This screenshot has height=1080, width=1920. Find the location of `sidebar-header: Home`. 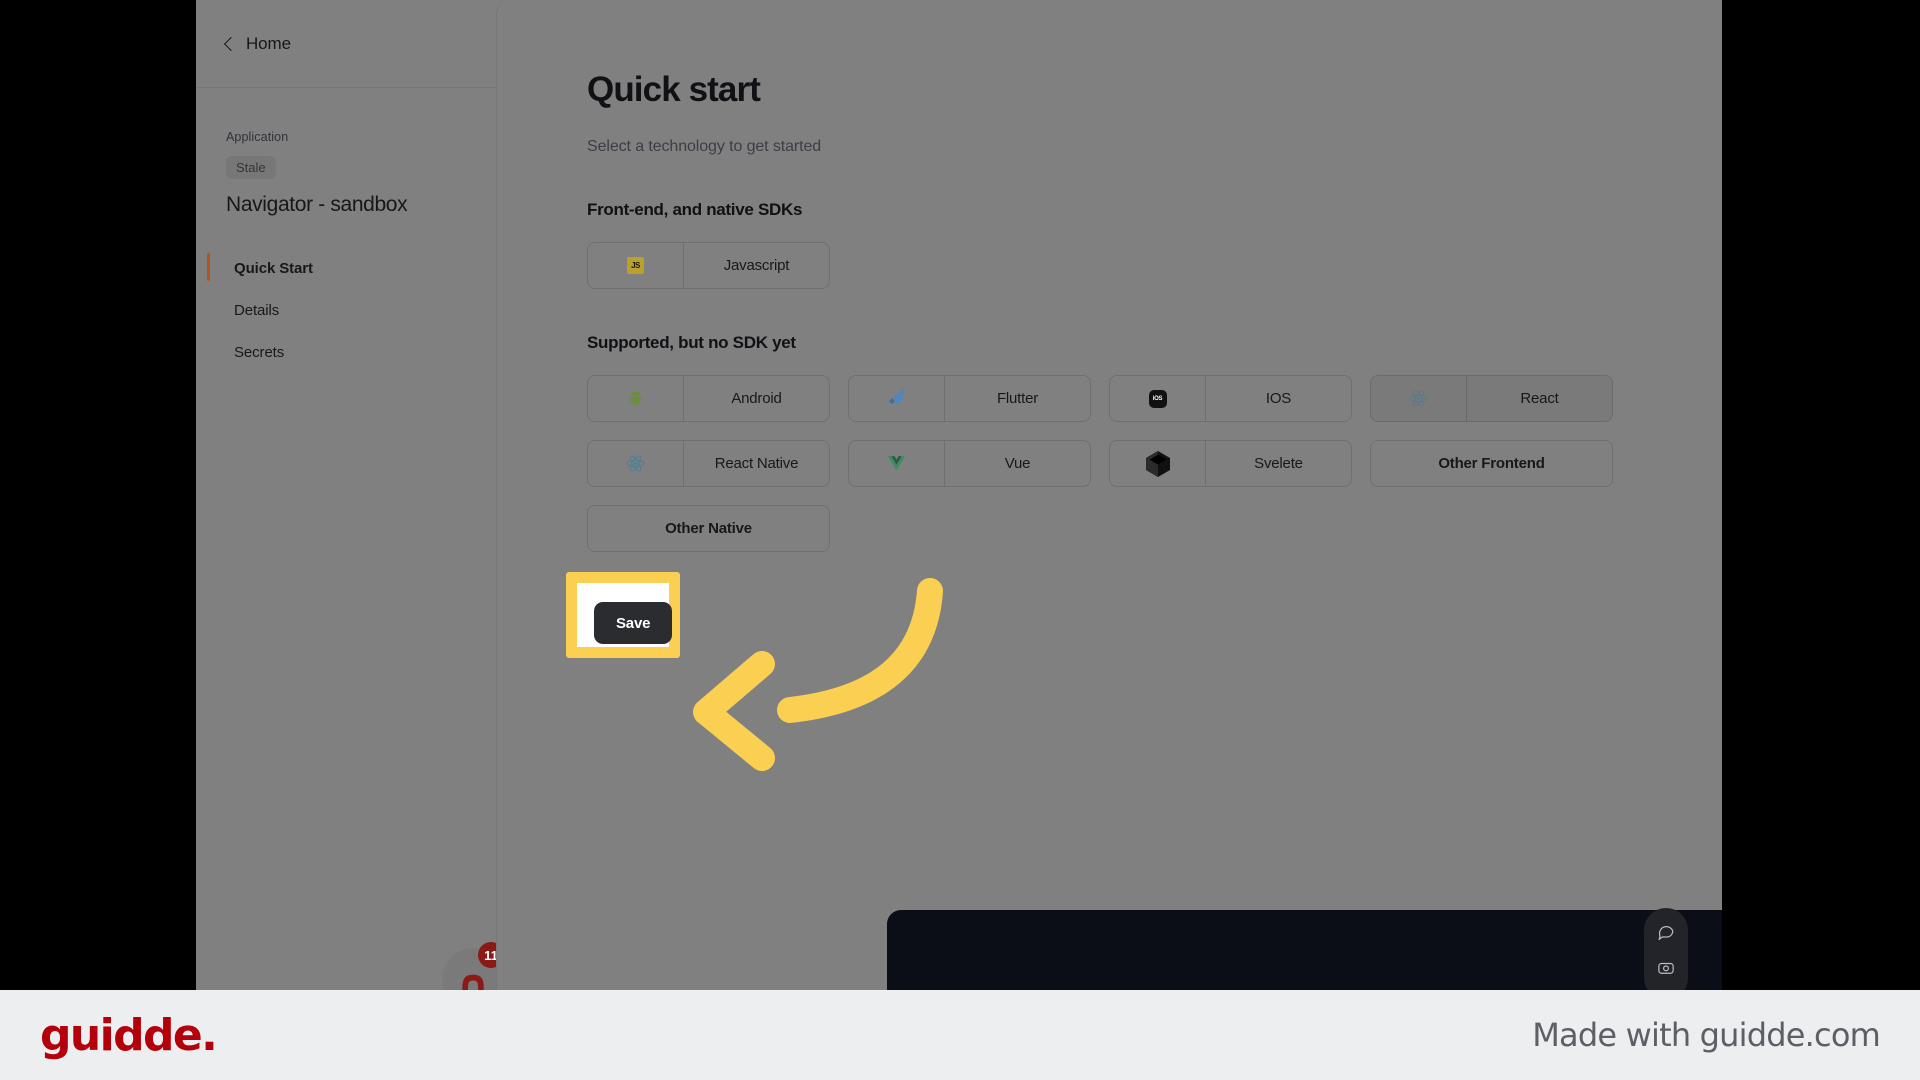

sidebar-header: Home is located at coordinates (346, 44).